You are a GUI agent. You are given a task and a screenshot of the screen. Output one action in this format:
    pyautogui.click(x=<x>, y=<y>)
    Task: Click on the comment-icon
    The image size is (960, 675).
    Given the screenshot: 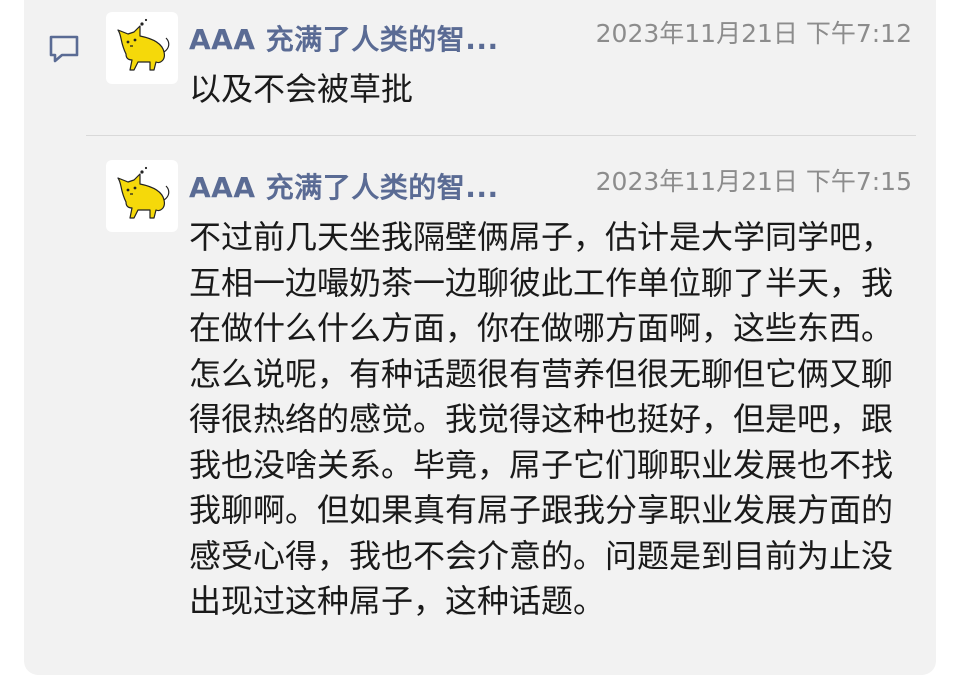 What is the action you would take?
    pyautogui.click(x=64, y=48)
    